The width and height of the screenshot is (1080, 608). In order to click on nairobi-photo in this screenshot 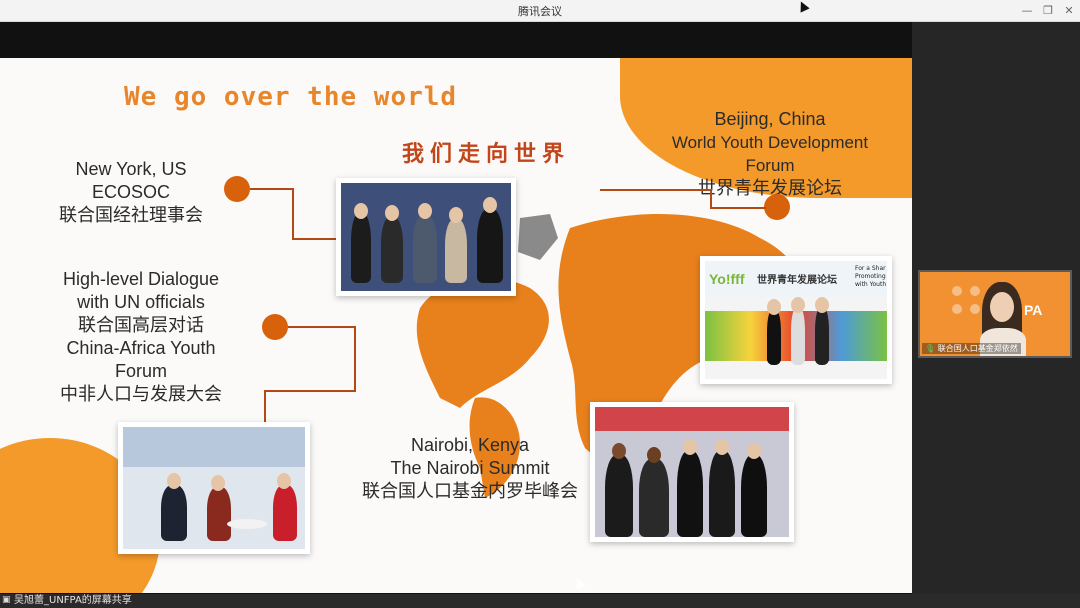, I will do `click(692, 472)`.